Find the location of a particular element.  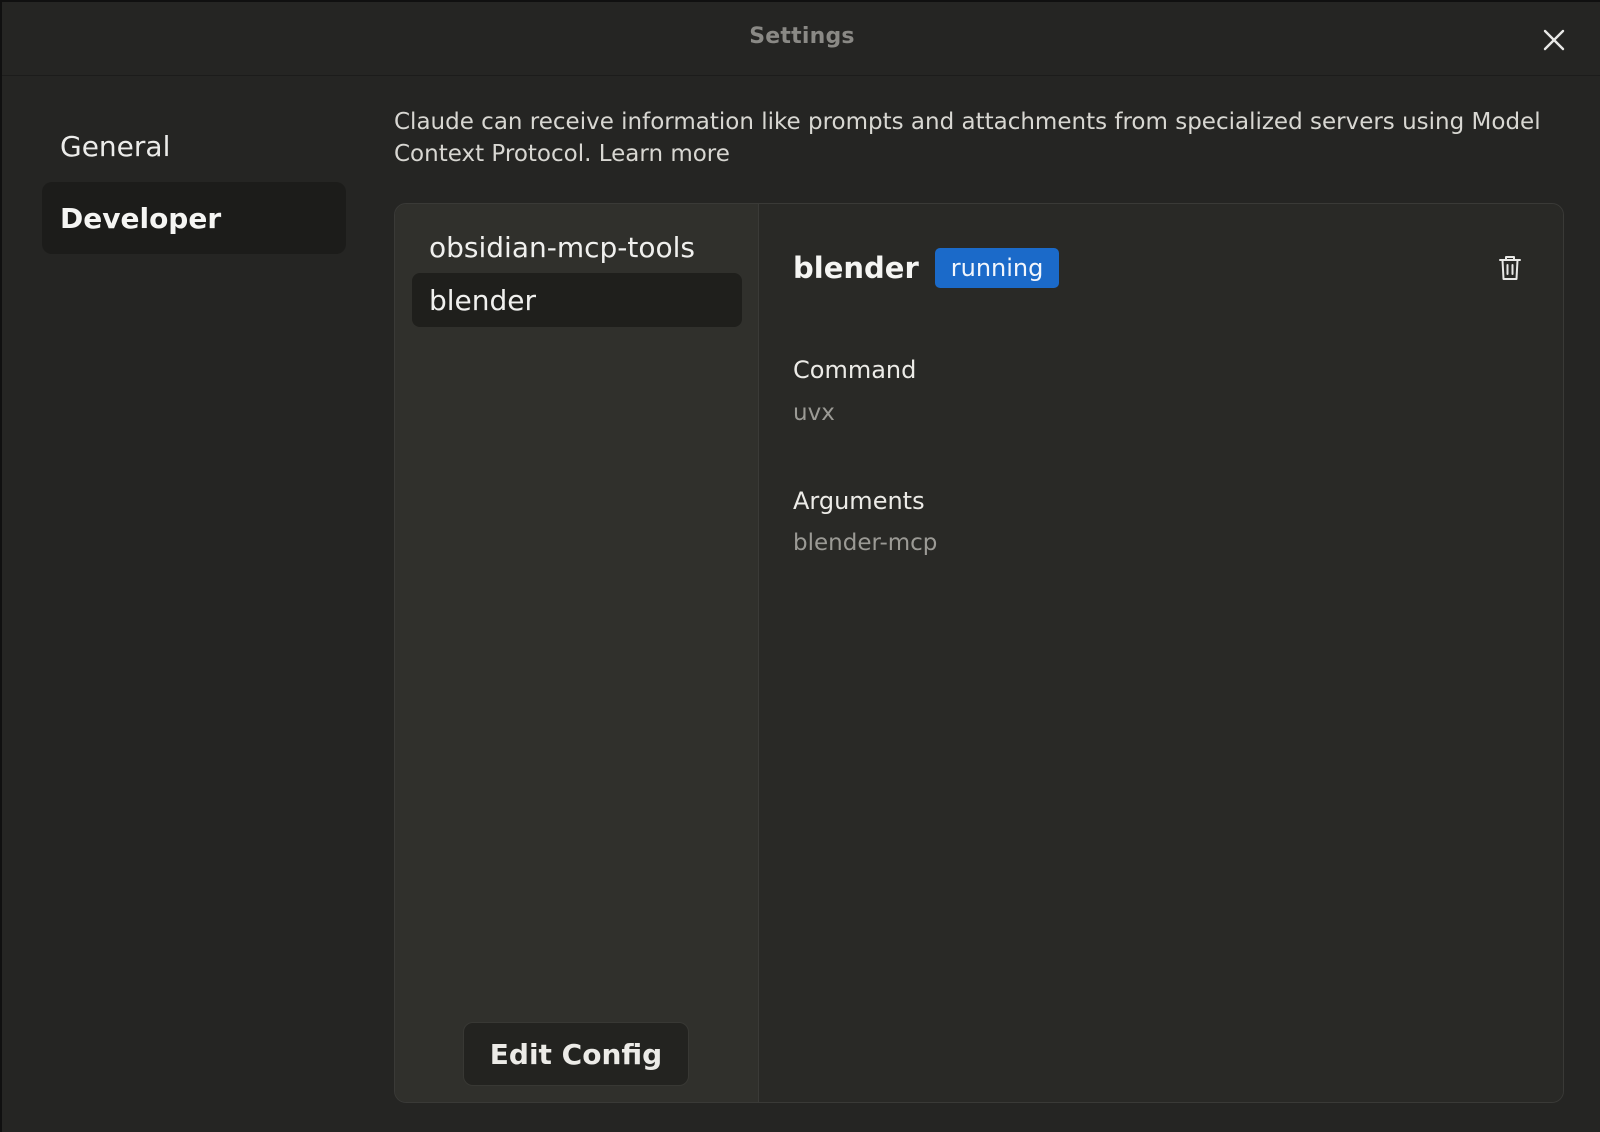

close-button is located at coordinates (1554, 40).